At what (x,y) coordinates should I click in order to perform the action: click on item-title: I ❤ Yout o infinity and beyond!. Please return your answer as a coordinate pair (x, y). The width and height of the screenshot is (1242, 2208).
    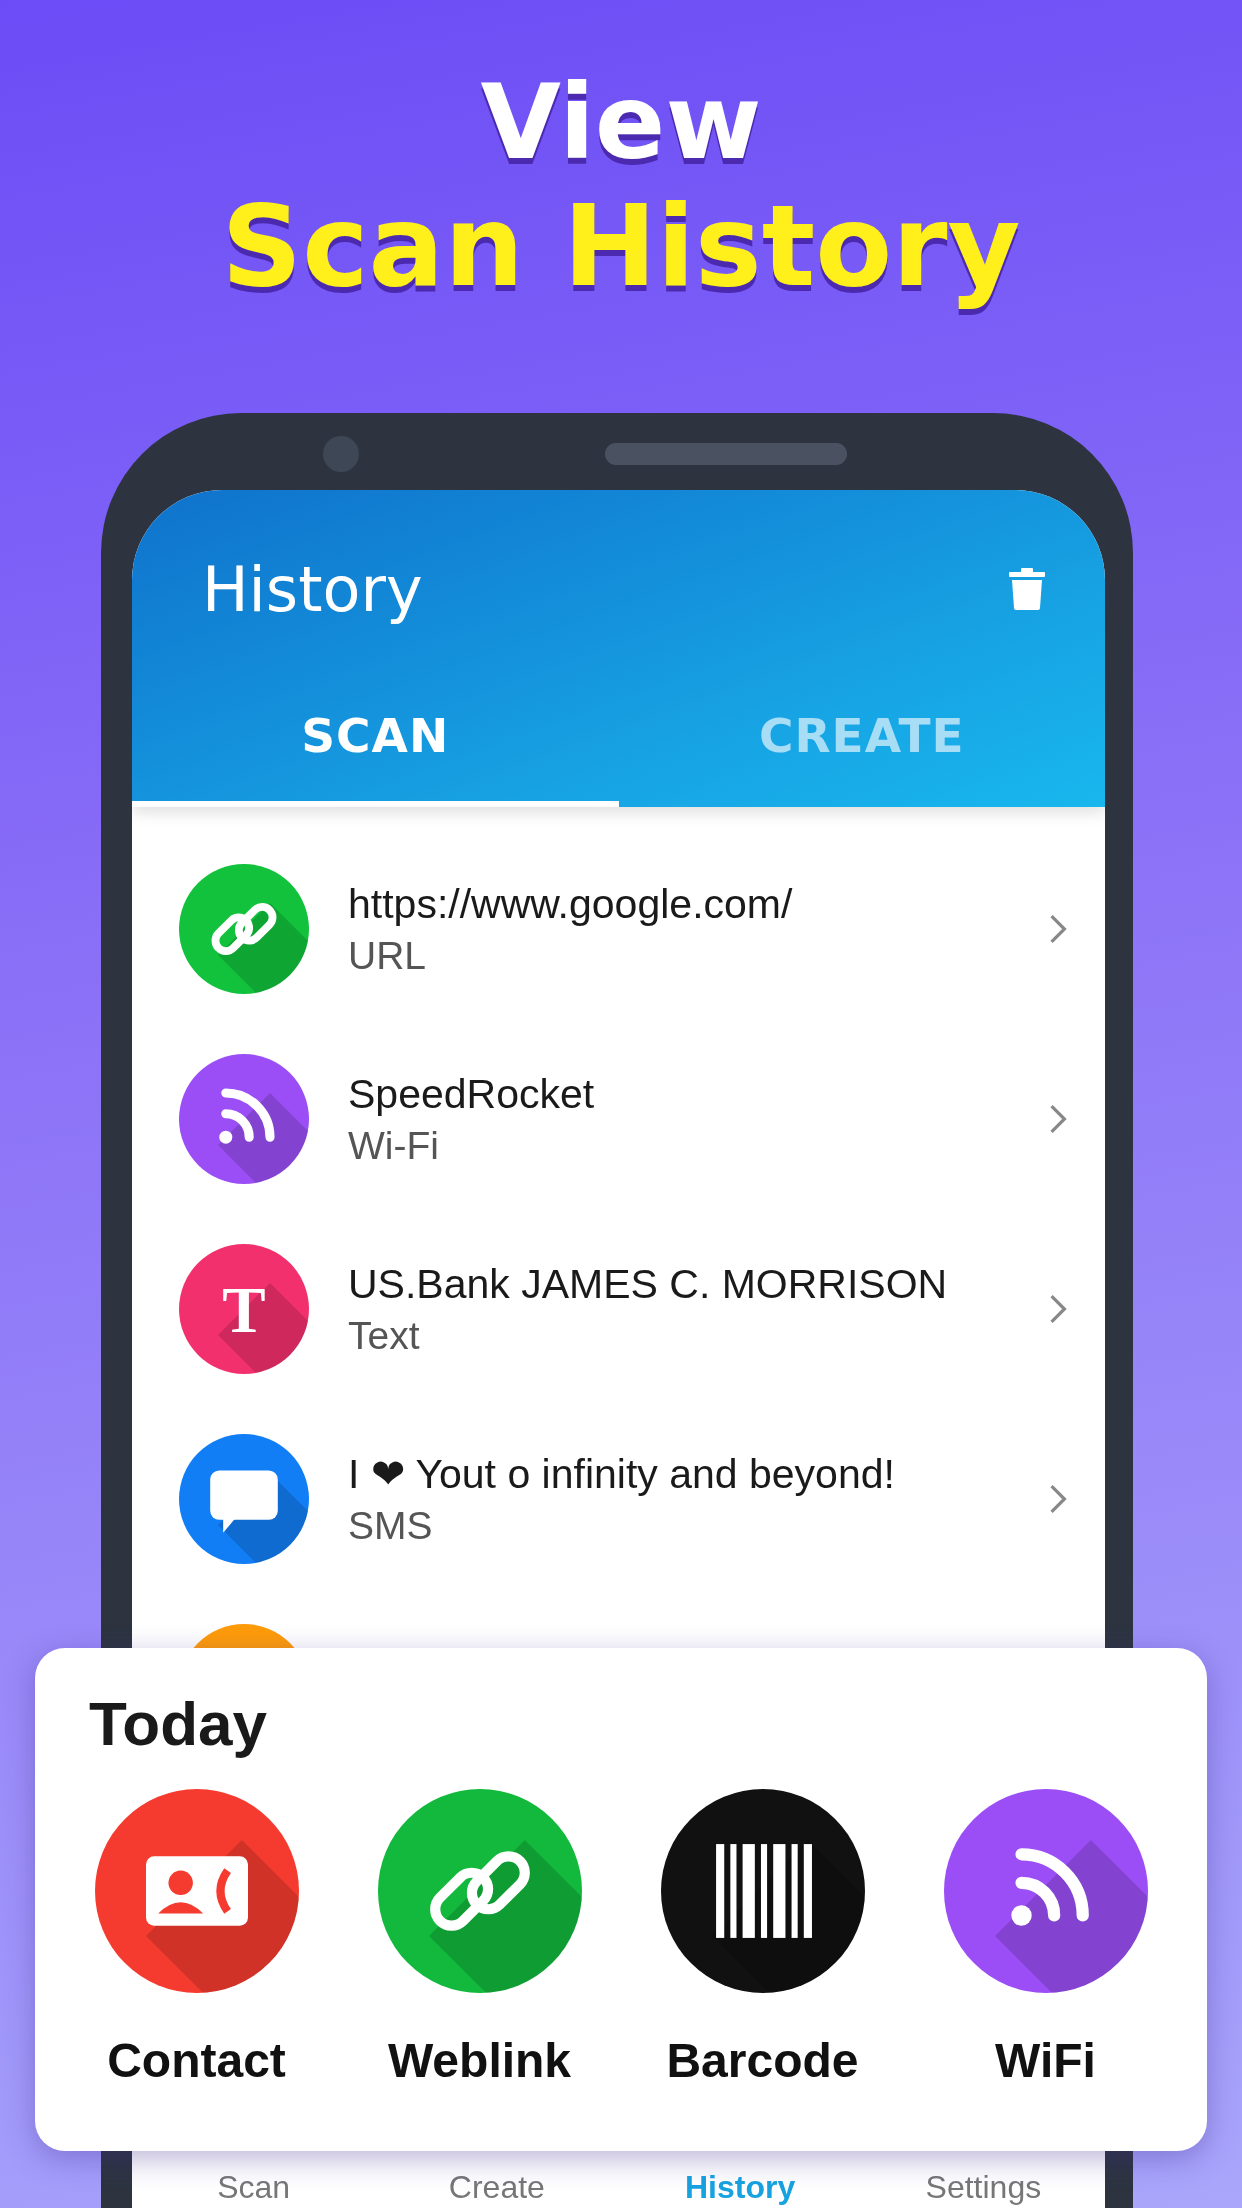
    Looking at the image, I should click on (622, 1474).